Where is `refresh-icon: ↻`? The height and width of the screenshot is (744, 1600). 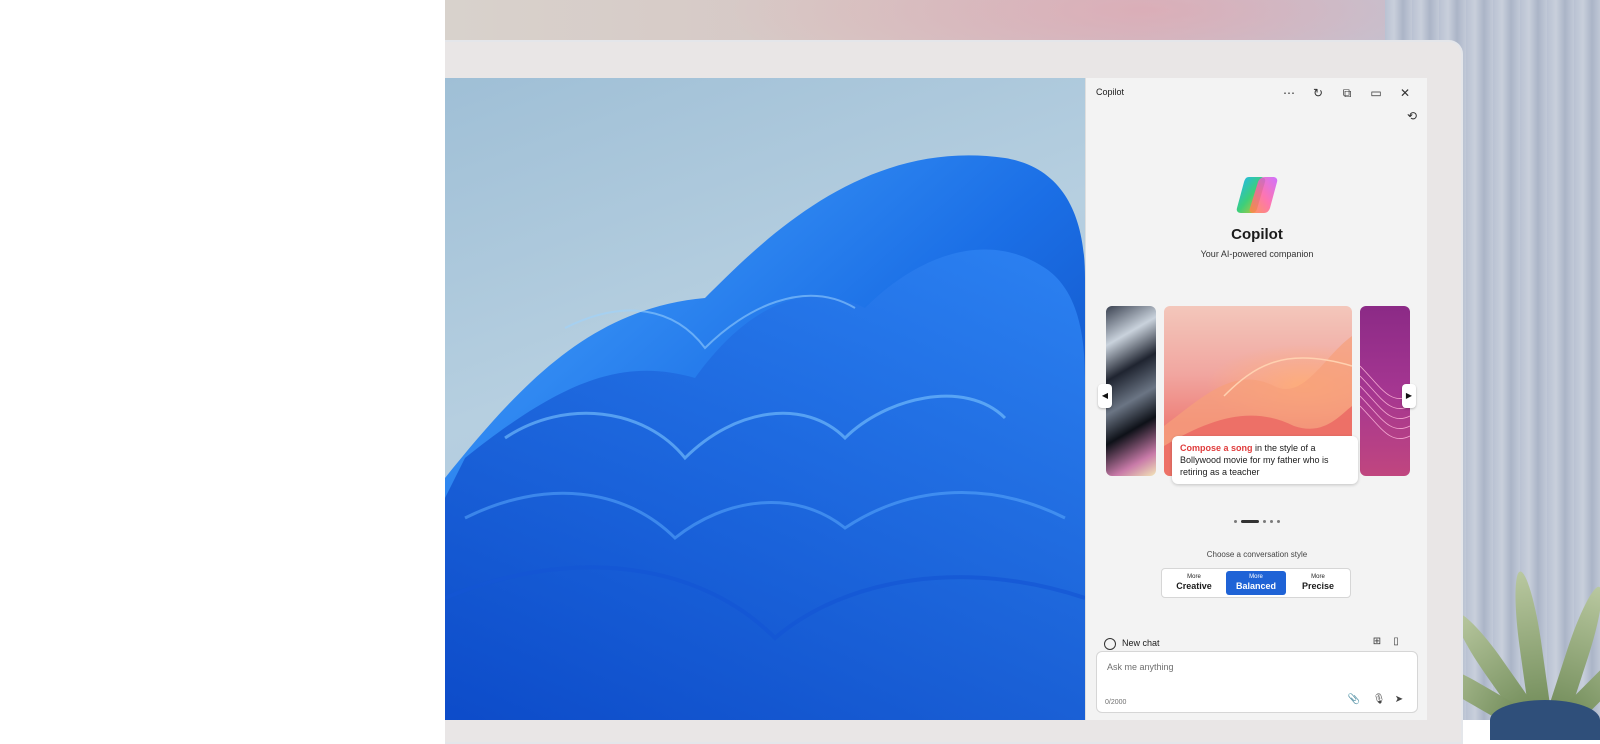 refresh-icon: ↻ is located at coordinates (1318, 93).